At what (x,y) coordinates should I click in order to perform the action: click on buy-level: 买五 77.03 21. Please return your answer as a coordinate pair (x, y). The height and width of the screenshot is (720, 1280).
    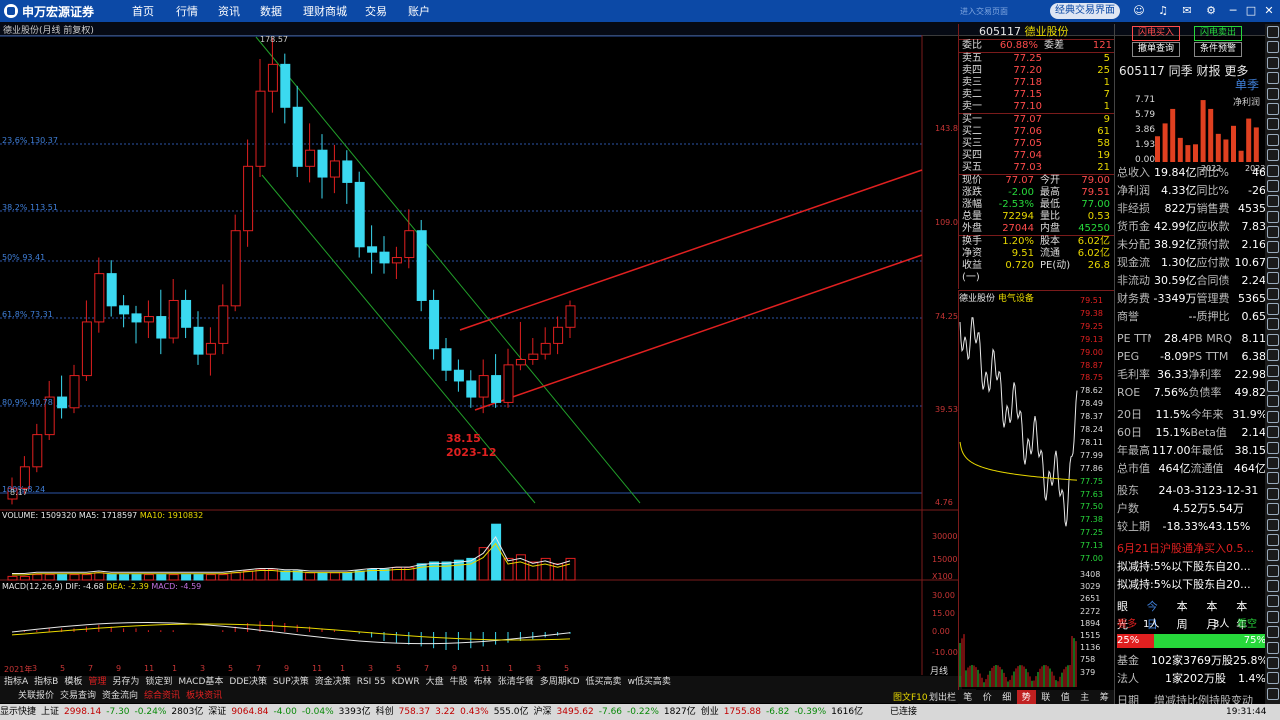
    Looking at the image, I should click on (1037, 168).